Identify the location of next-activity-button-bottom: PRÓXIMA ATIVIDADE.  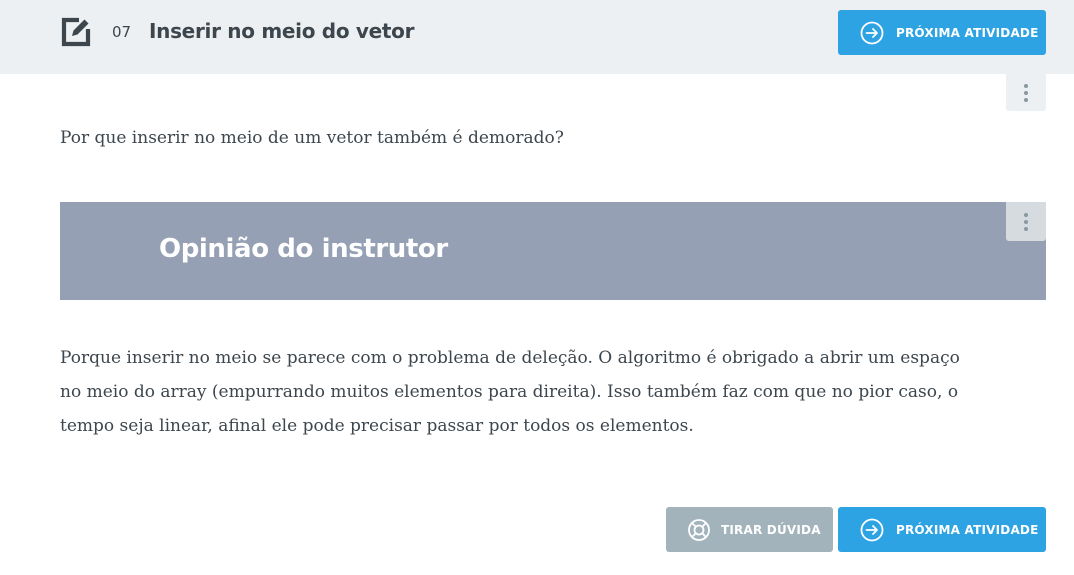
(942, 529).